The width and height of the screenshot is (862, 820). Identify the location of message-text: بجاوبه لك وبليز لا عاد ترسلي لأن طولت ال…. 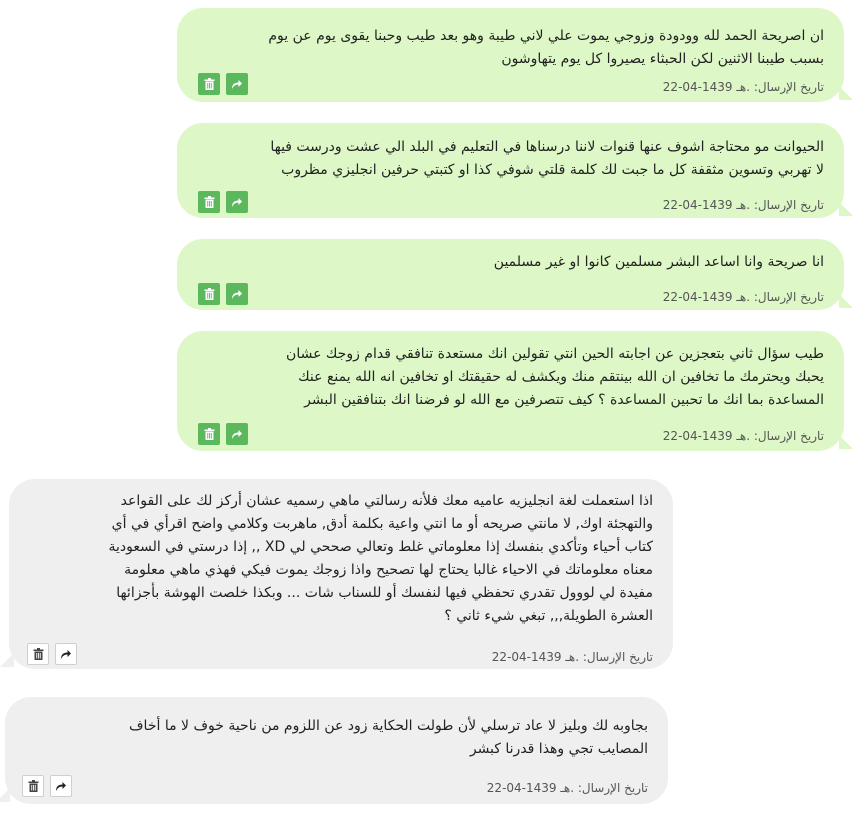
(388, 737).